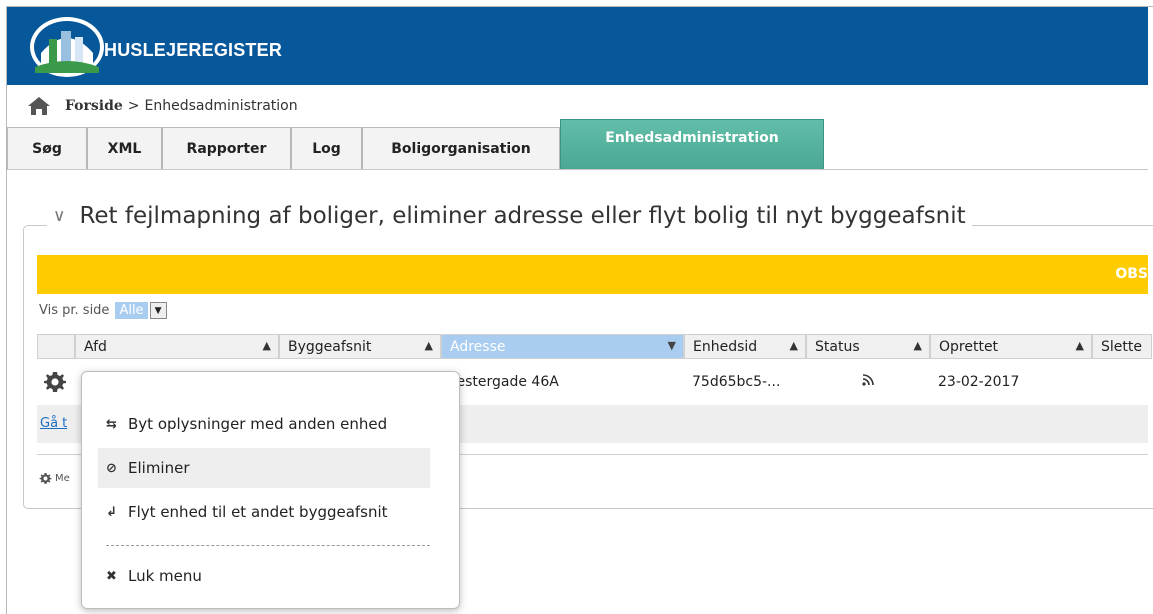 The height and width of the screenshot is (614, 1153). I want to click on page-size-selector: Vis pr. side Alle ▼, so click(103, 310).